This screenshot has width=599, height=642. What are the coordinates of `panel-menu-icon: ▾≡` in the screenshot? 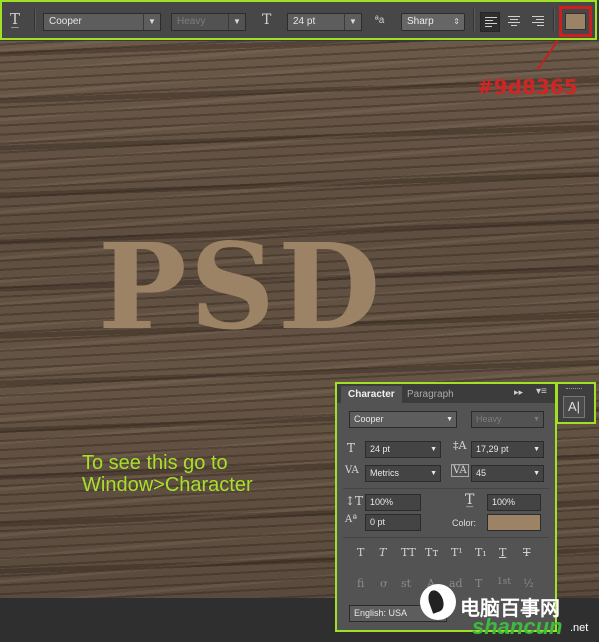 It's located at (541, 391).